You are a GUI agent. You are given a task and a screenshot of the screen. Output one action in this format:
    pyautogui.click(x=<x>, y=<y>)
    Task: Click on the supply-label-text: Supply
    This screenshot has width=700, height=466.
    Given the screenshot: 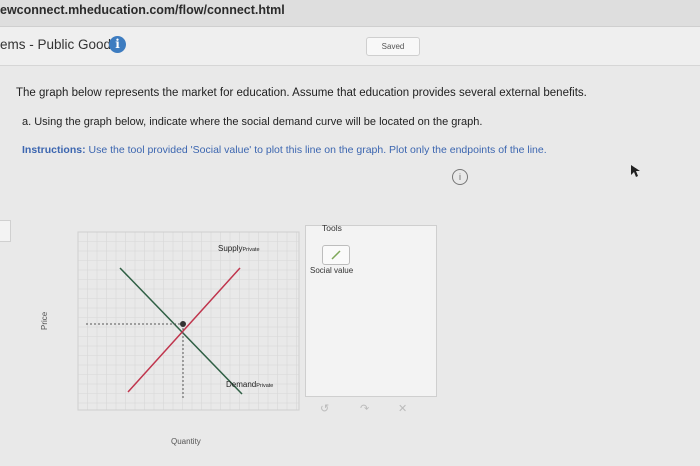 What is the action you would take?
    pyautogui.click(x=230, y=248)
    